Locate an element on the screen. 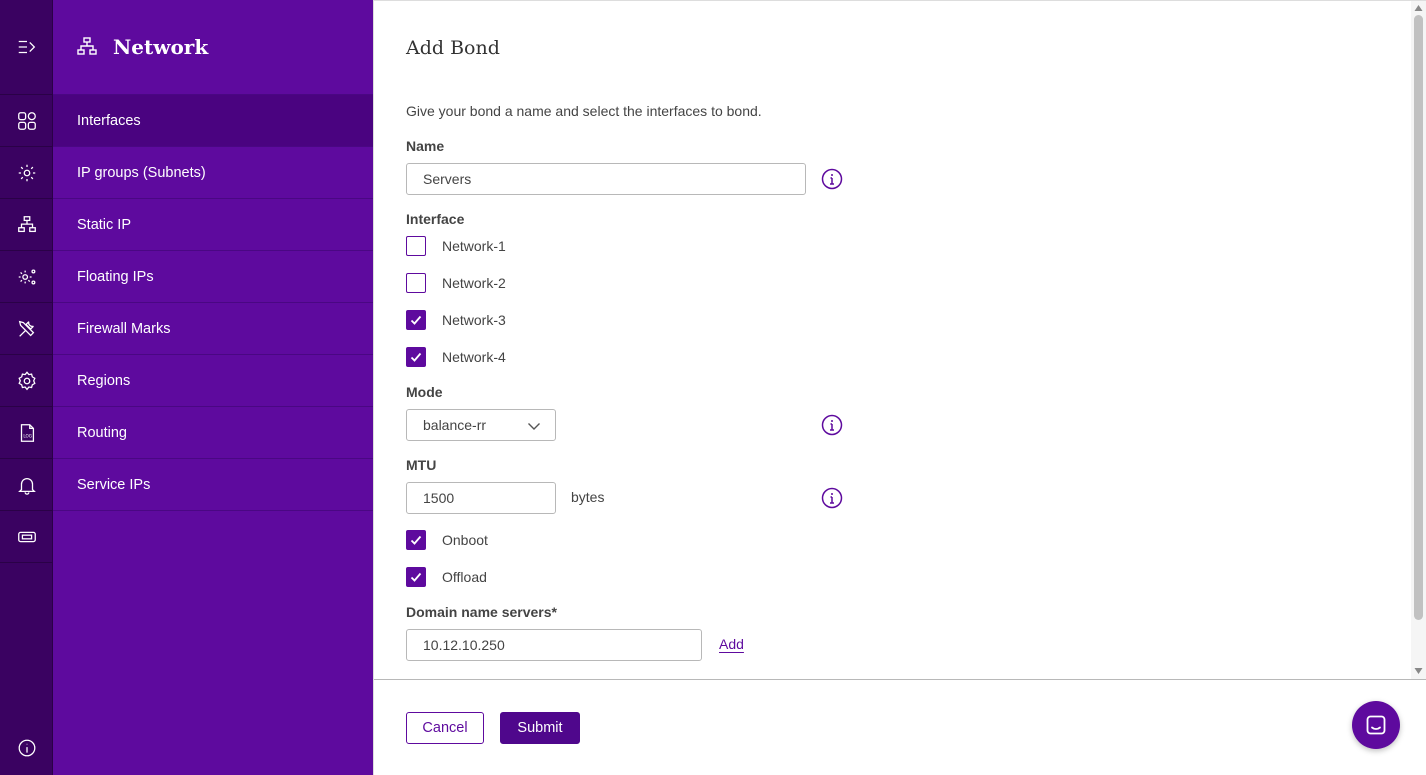  interface-option-network-1: Network-1 is located at coordinates (456, 246).